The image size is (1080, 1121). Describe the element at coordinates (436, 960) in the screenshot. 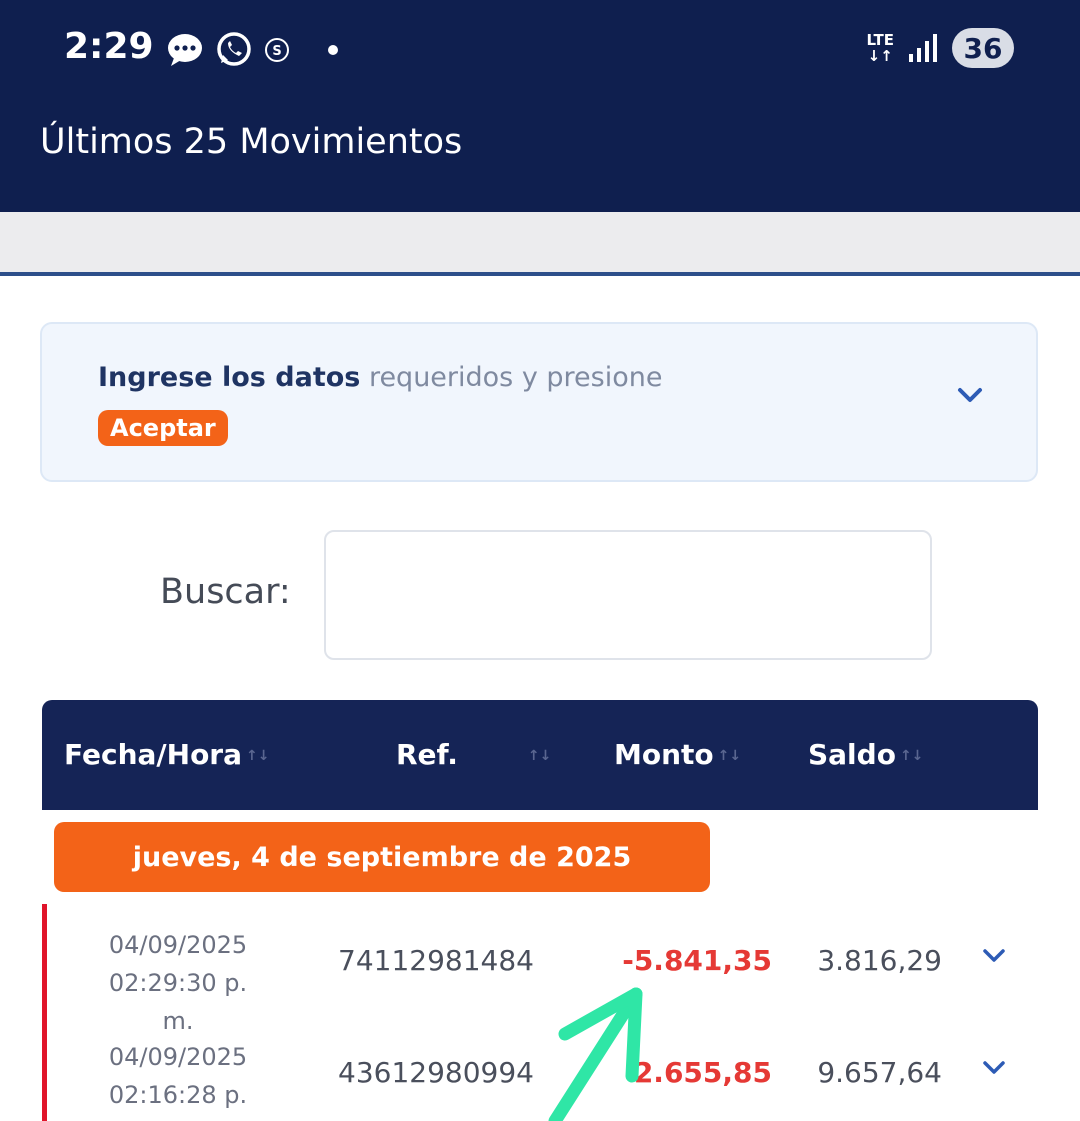

I see `row-ref: 74112981484` at that location.